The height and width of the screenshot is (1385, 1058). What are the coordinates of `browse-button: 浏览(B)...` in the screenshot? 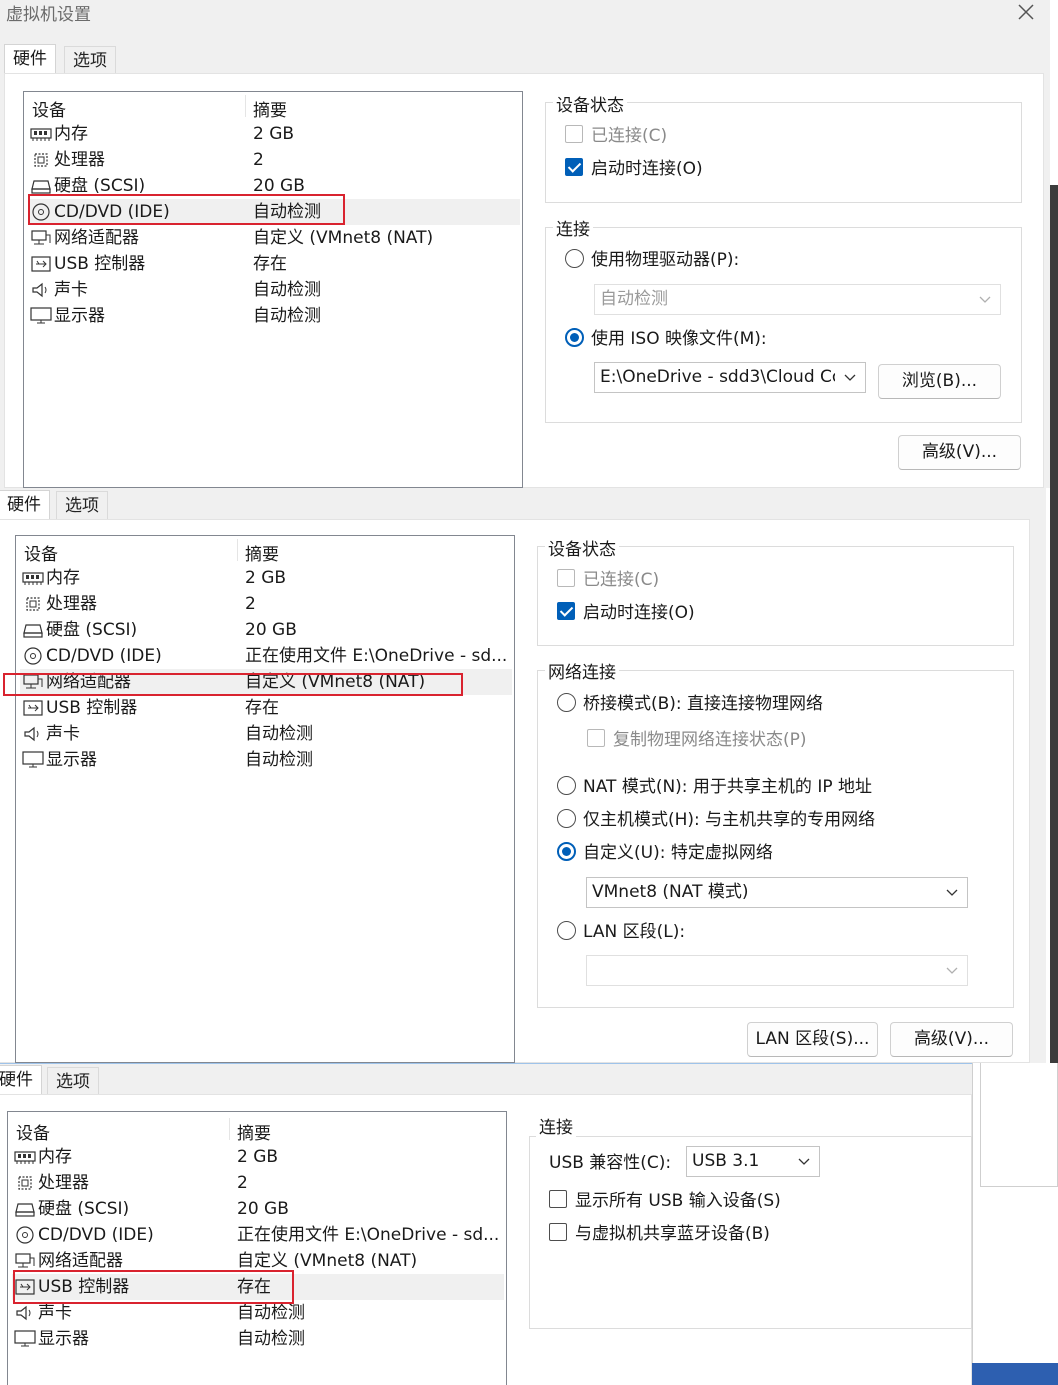 It's located at (939, 381).